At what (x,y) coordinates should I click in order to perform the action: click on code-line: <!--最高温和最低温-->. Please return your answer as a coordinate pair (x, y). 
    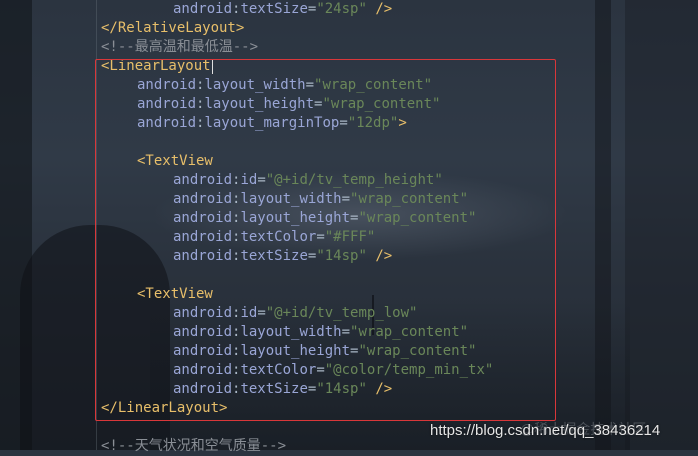
    Looking at the image, I should click on (179, 47).